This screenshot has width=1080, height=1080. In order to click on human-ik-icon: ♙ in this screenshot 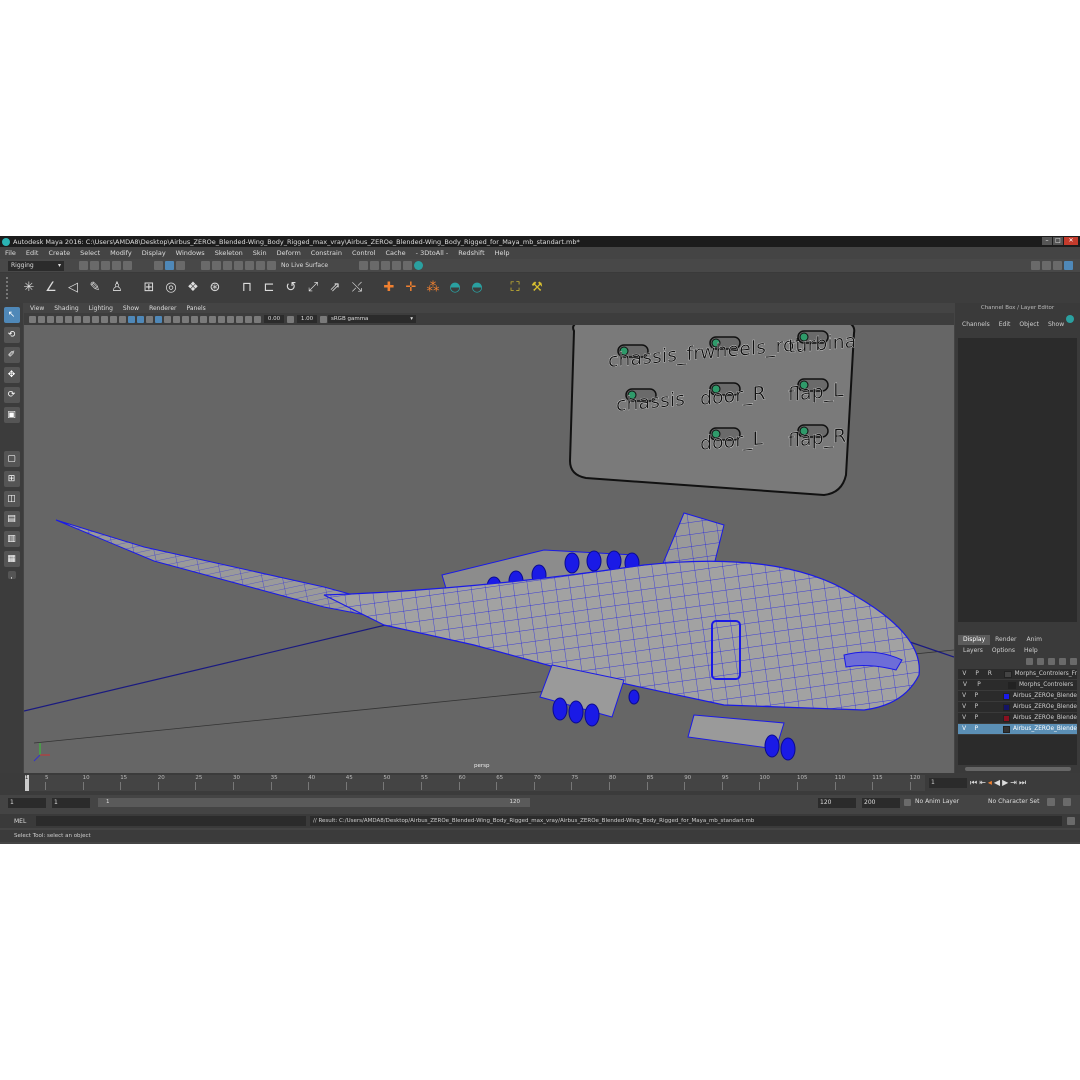, I will do `click(117, 288)`.